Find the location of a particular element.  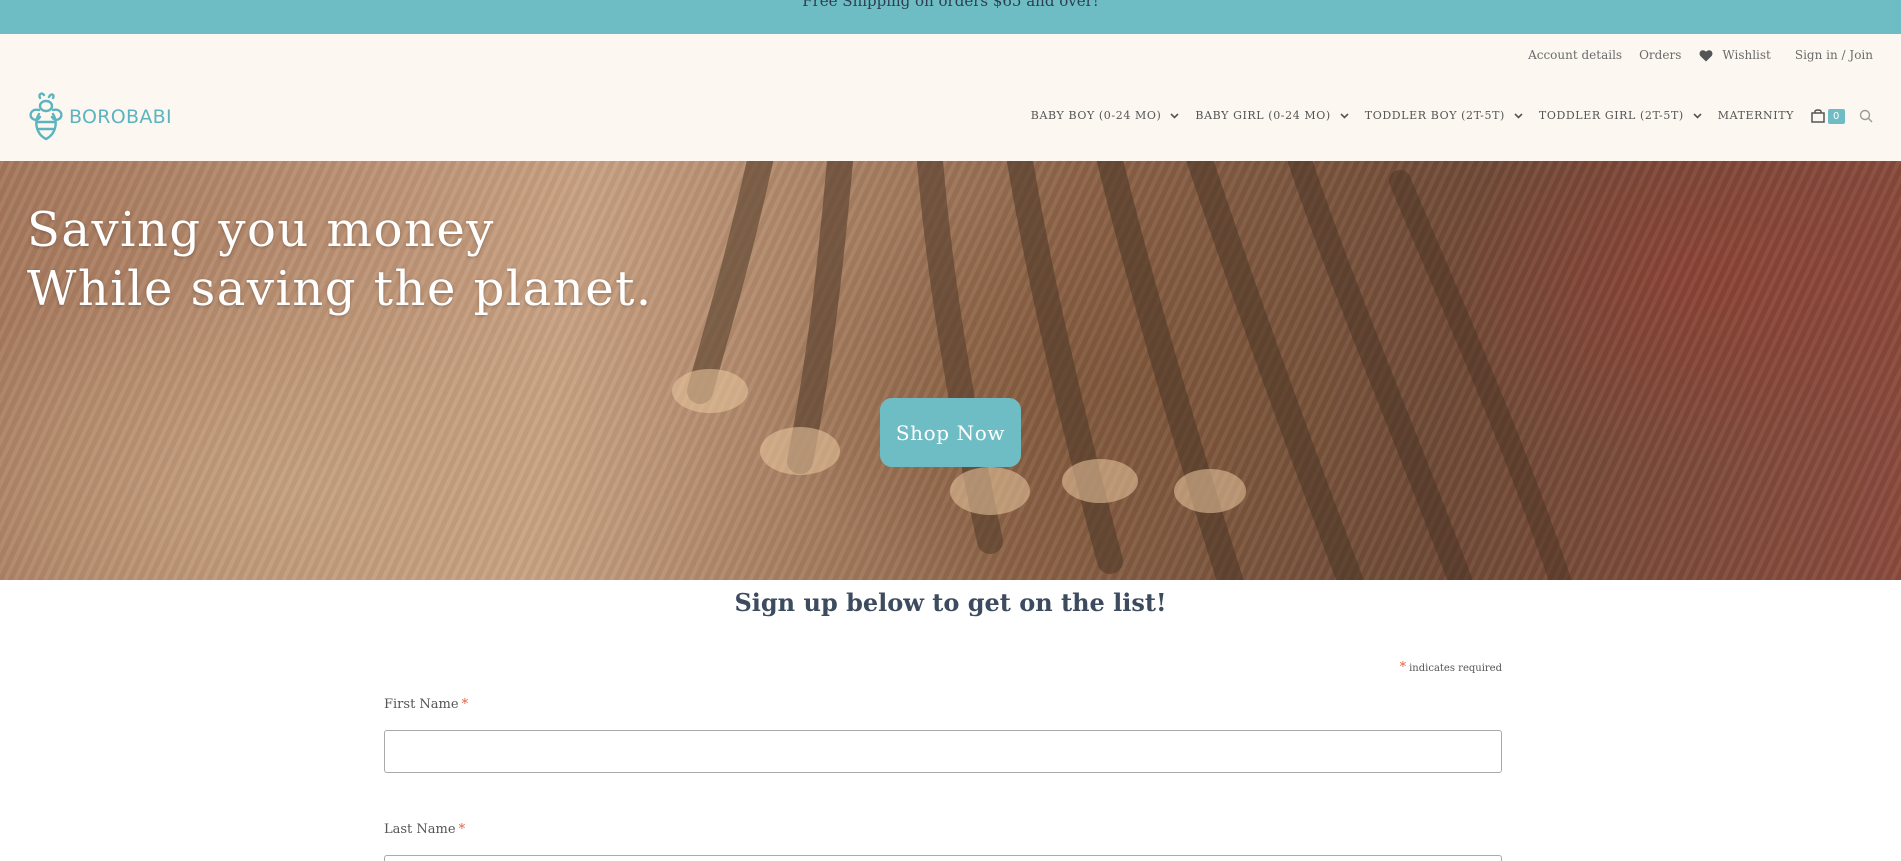

nav-item-label: MATERNITY is located at coordinates (1756, 115).